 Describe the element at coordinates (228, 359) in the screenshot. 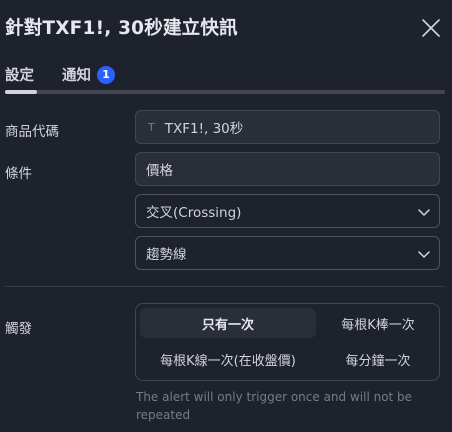

I see `trigger-option-once-per-bar-close: 每根K線一次(在收盤價)` at that location.